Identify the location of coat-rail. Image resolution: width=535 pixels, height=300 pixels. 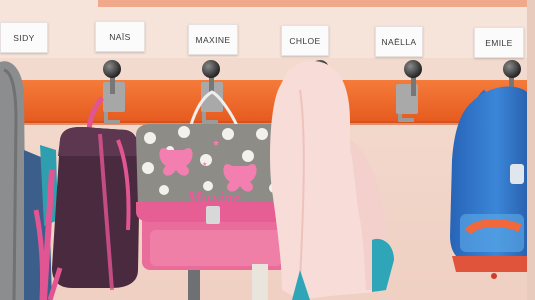
(267, 101).